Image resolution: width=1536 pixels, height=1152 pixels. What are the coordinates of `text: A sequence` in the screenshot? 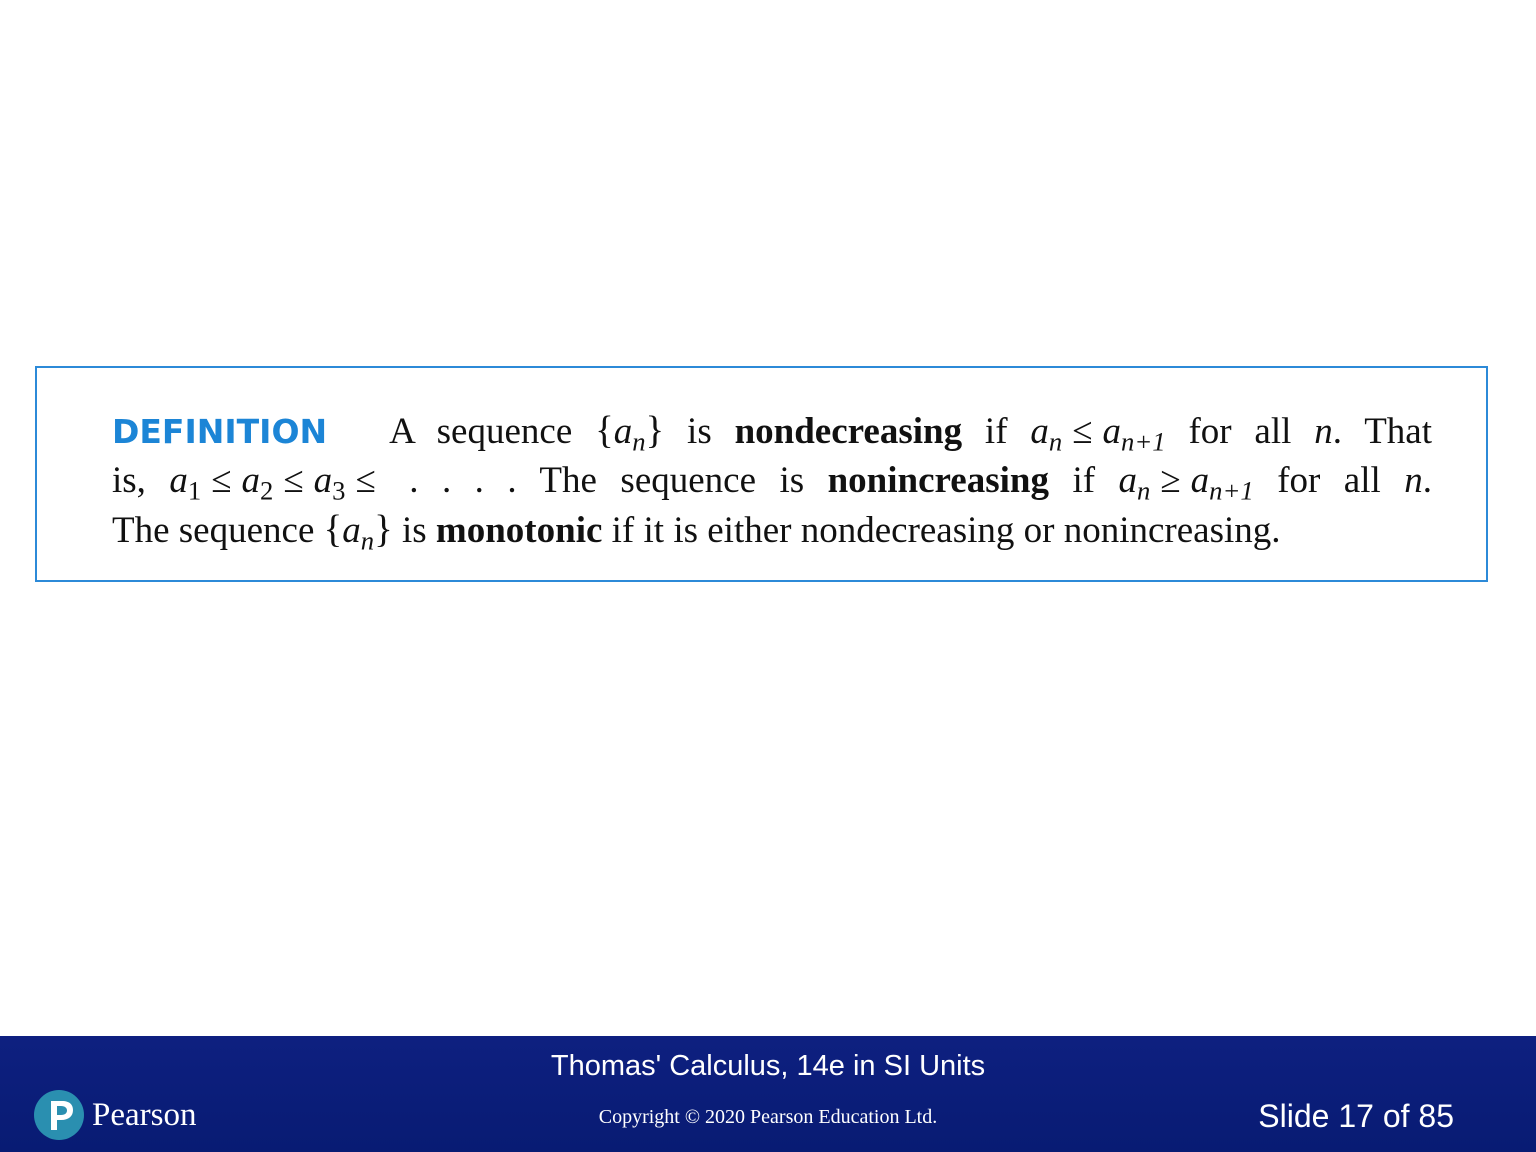 It's located at (492, 431).